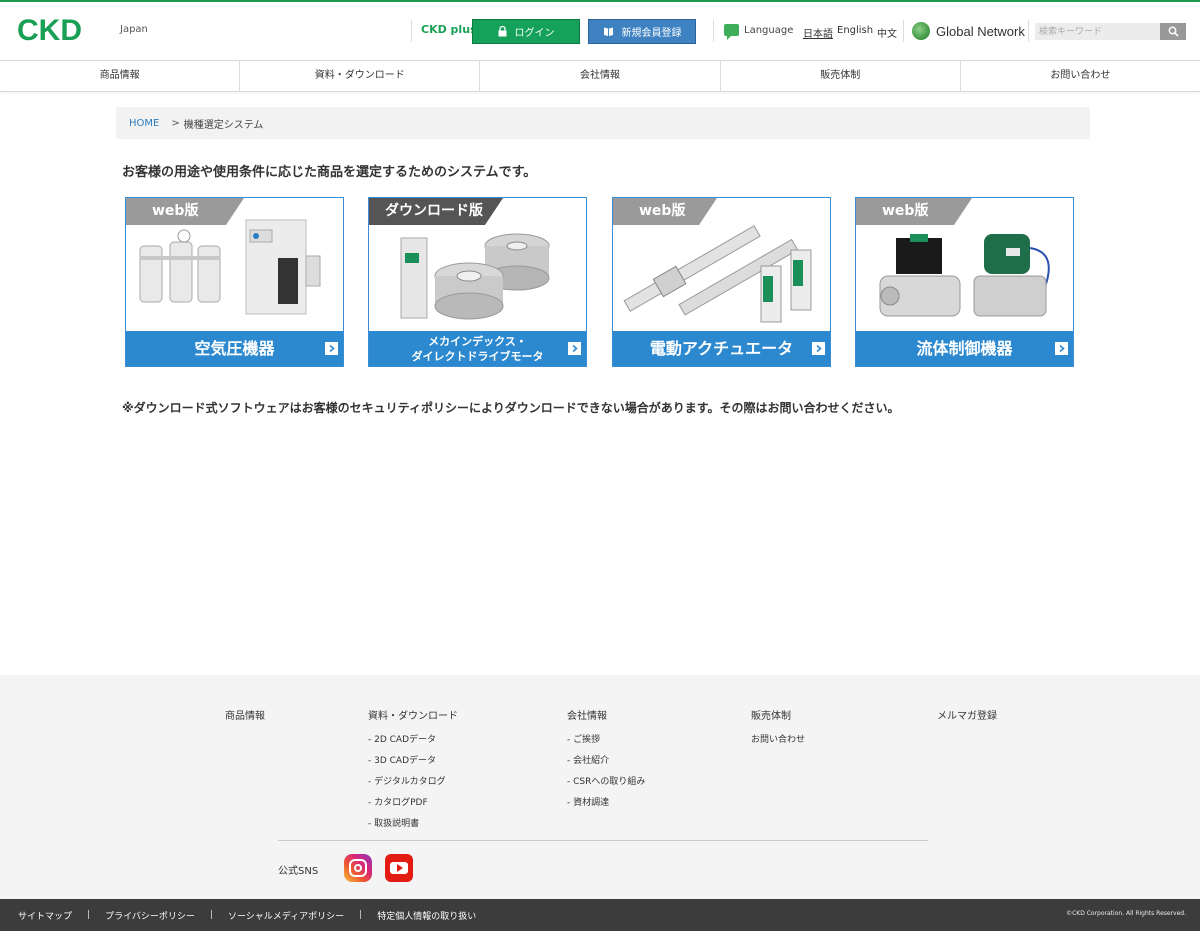 The height and width of the screenshot is (931, 1200). What do you see at coordinates (855, 30) in the screenshot?
I see `lang-english: English` at bounding box center [855, 30].